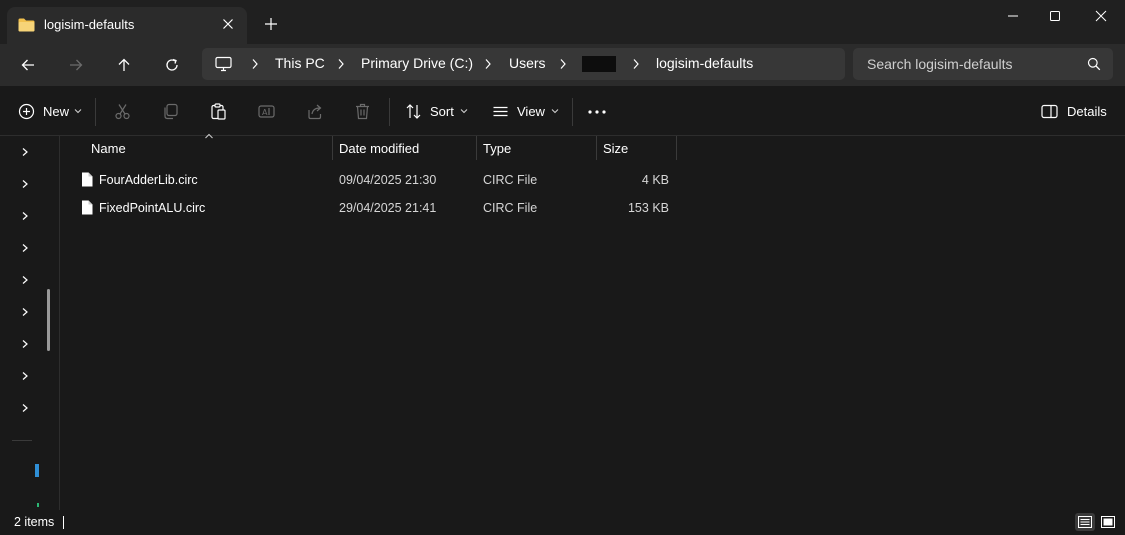  What do you see at coordinates (300, 63) in the screenshot?
I see `breadcrumb-this-pc: This PC` at bounding box center [300, 63].